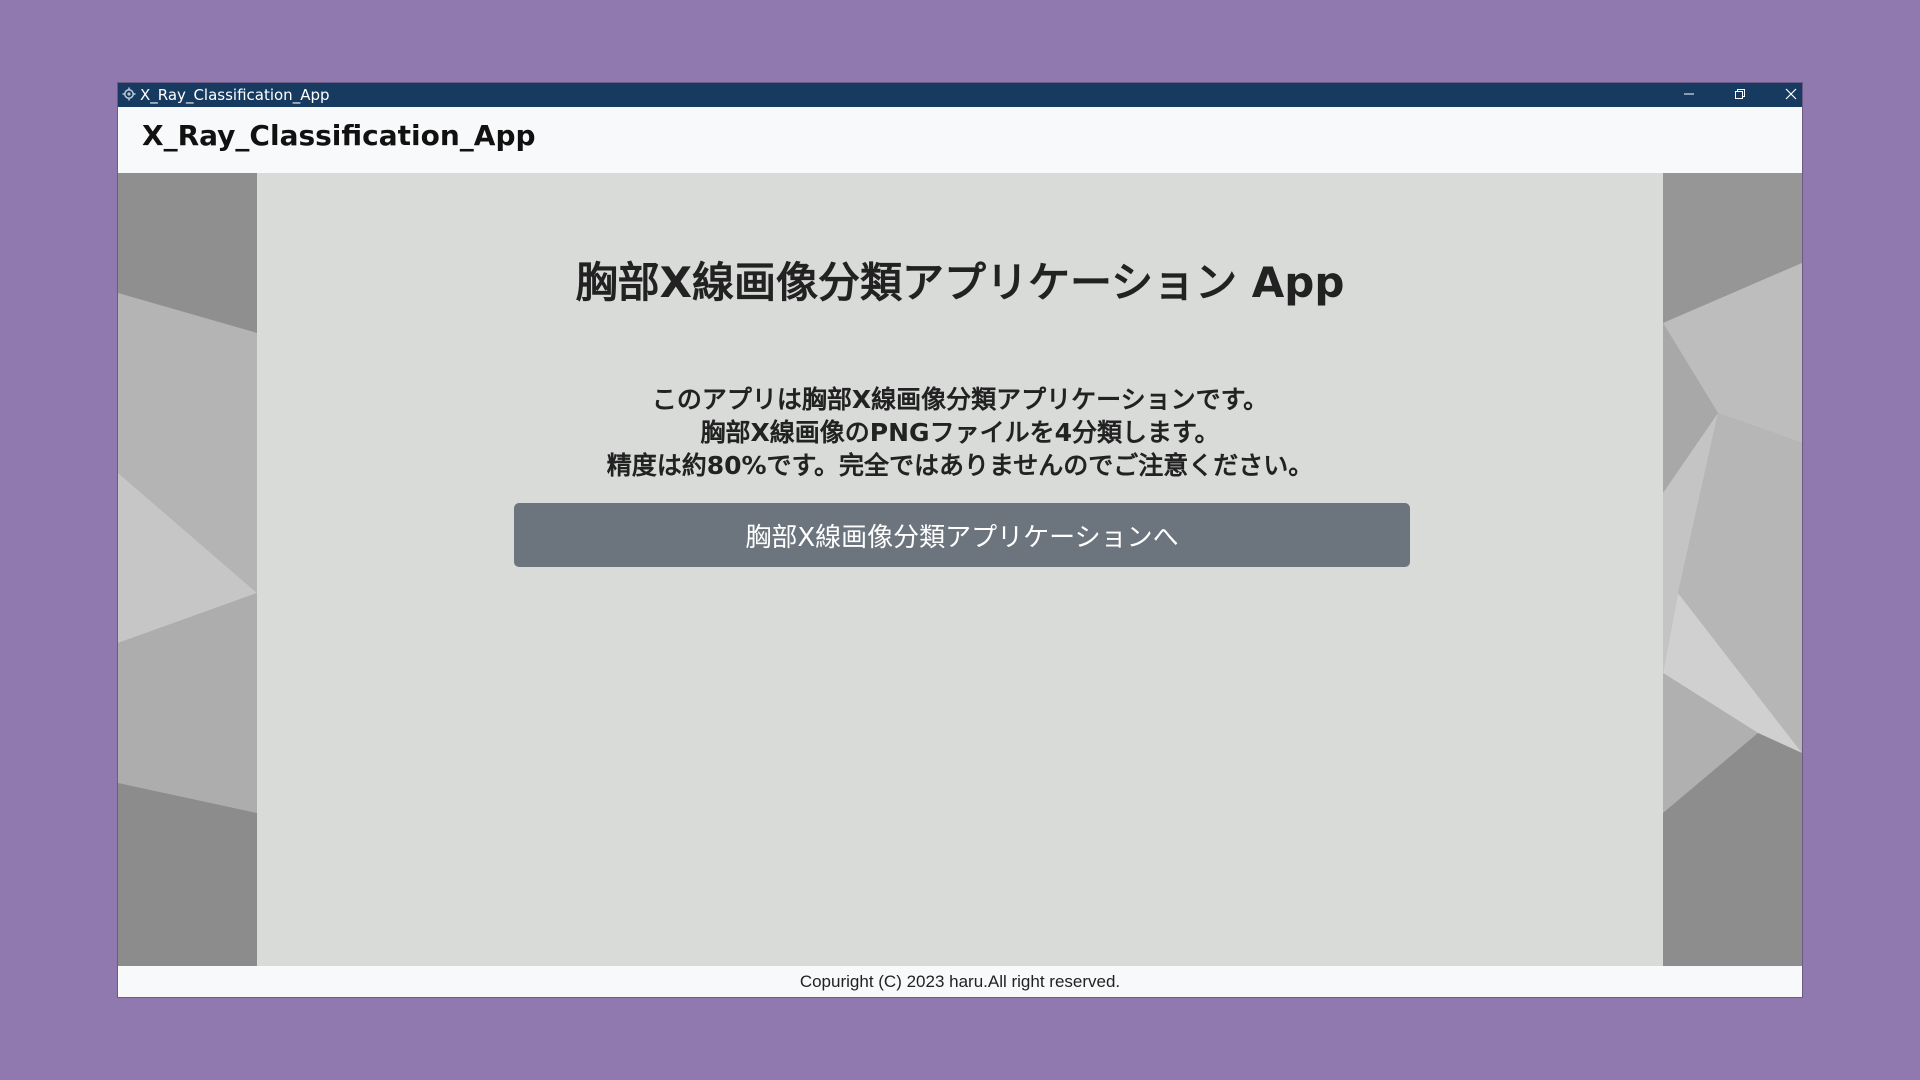 The width and height of the screenshot is (1920, 1080). What do you see at coordinates (960, 282) in the screenshot?
I see `page-title: 胸部X線画像分類アプリケーション App` at bounding box center [960, 282].